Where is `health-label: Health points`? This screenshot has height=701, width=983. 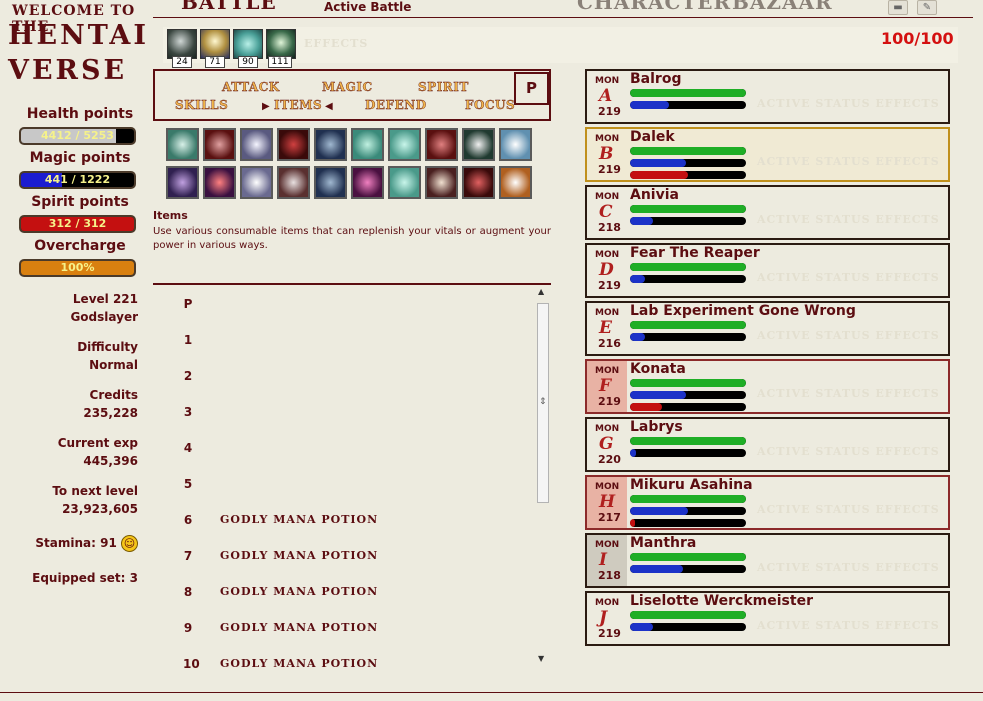
health-label: Health points is located at coordinates (80, 114).